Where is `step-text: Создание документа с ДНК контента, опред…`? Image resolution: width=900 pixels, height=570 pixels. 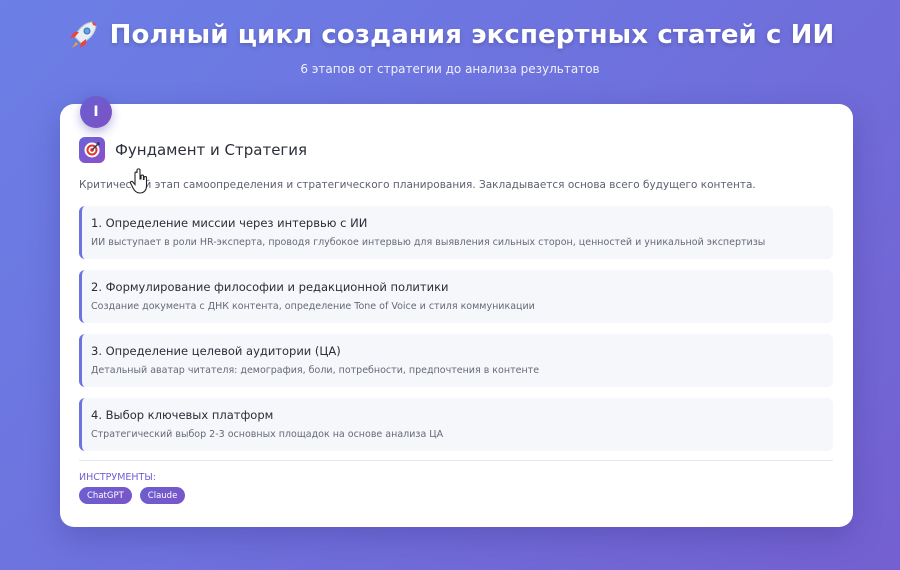
step-text: Создание документа с ДНК контента, опред… is located at coordinates (313, 306).